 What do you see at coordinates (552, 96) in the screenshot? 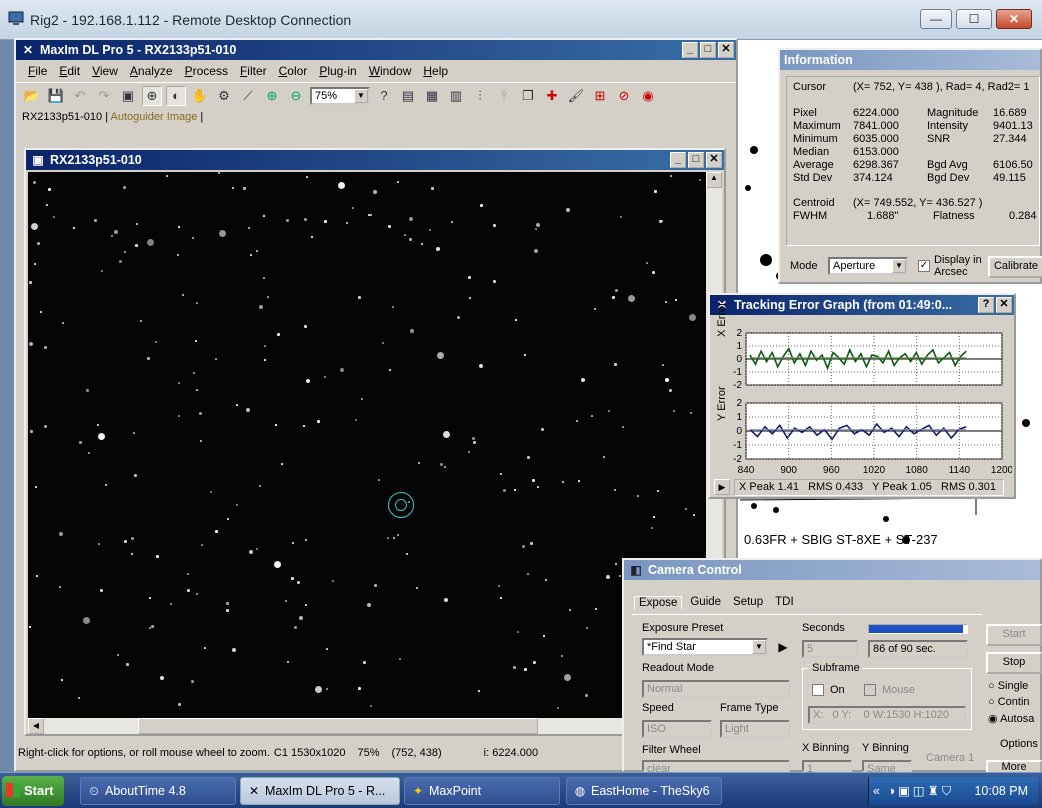
I see `plus-icon: ✚` at bounding box center [552, 96].